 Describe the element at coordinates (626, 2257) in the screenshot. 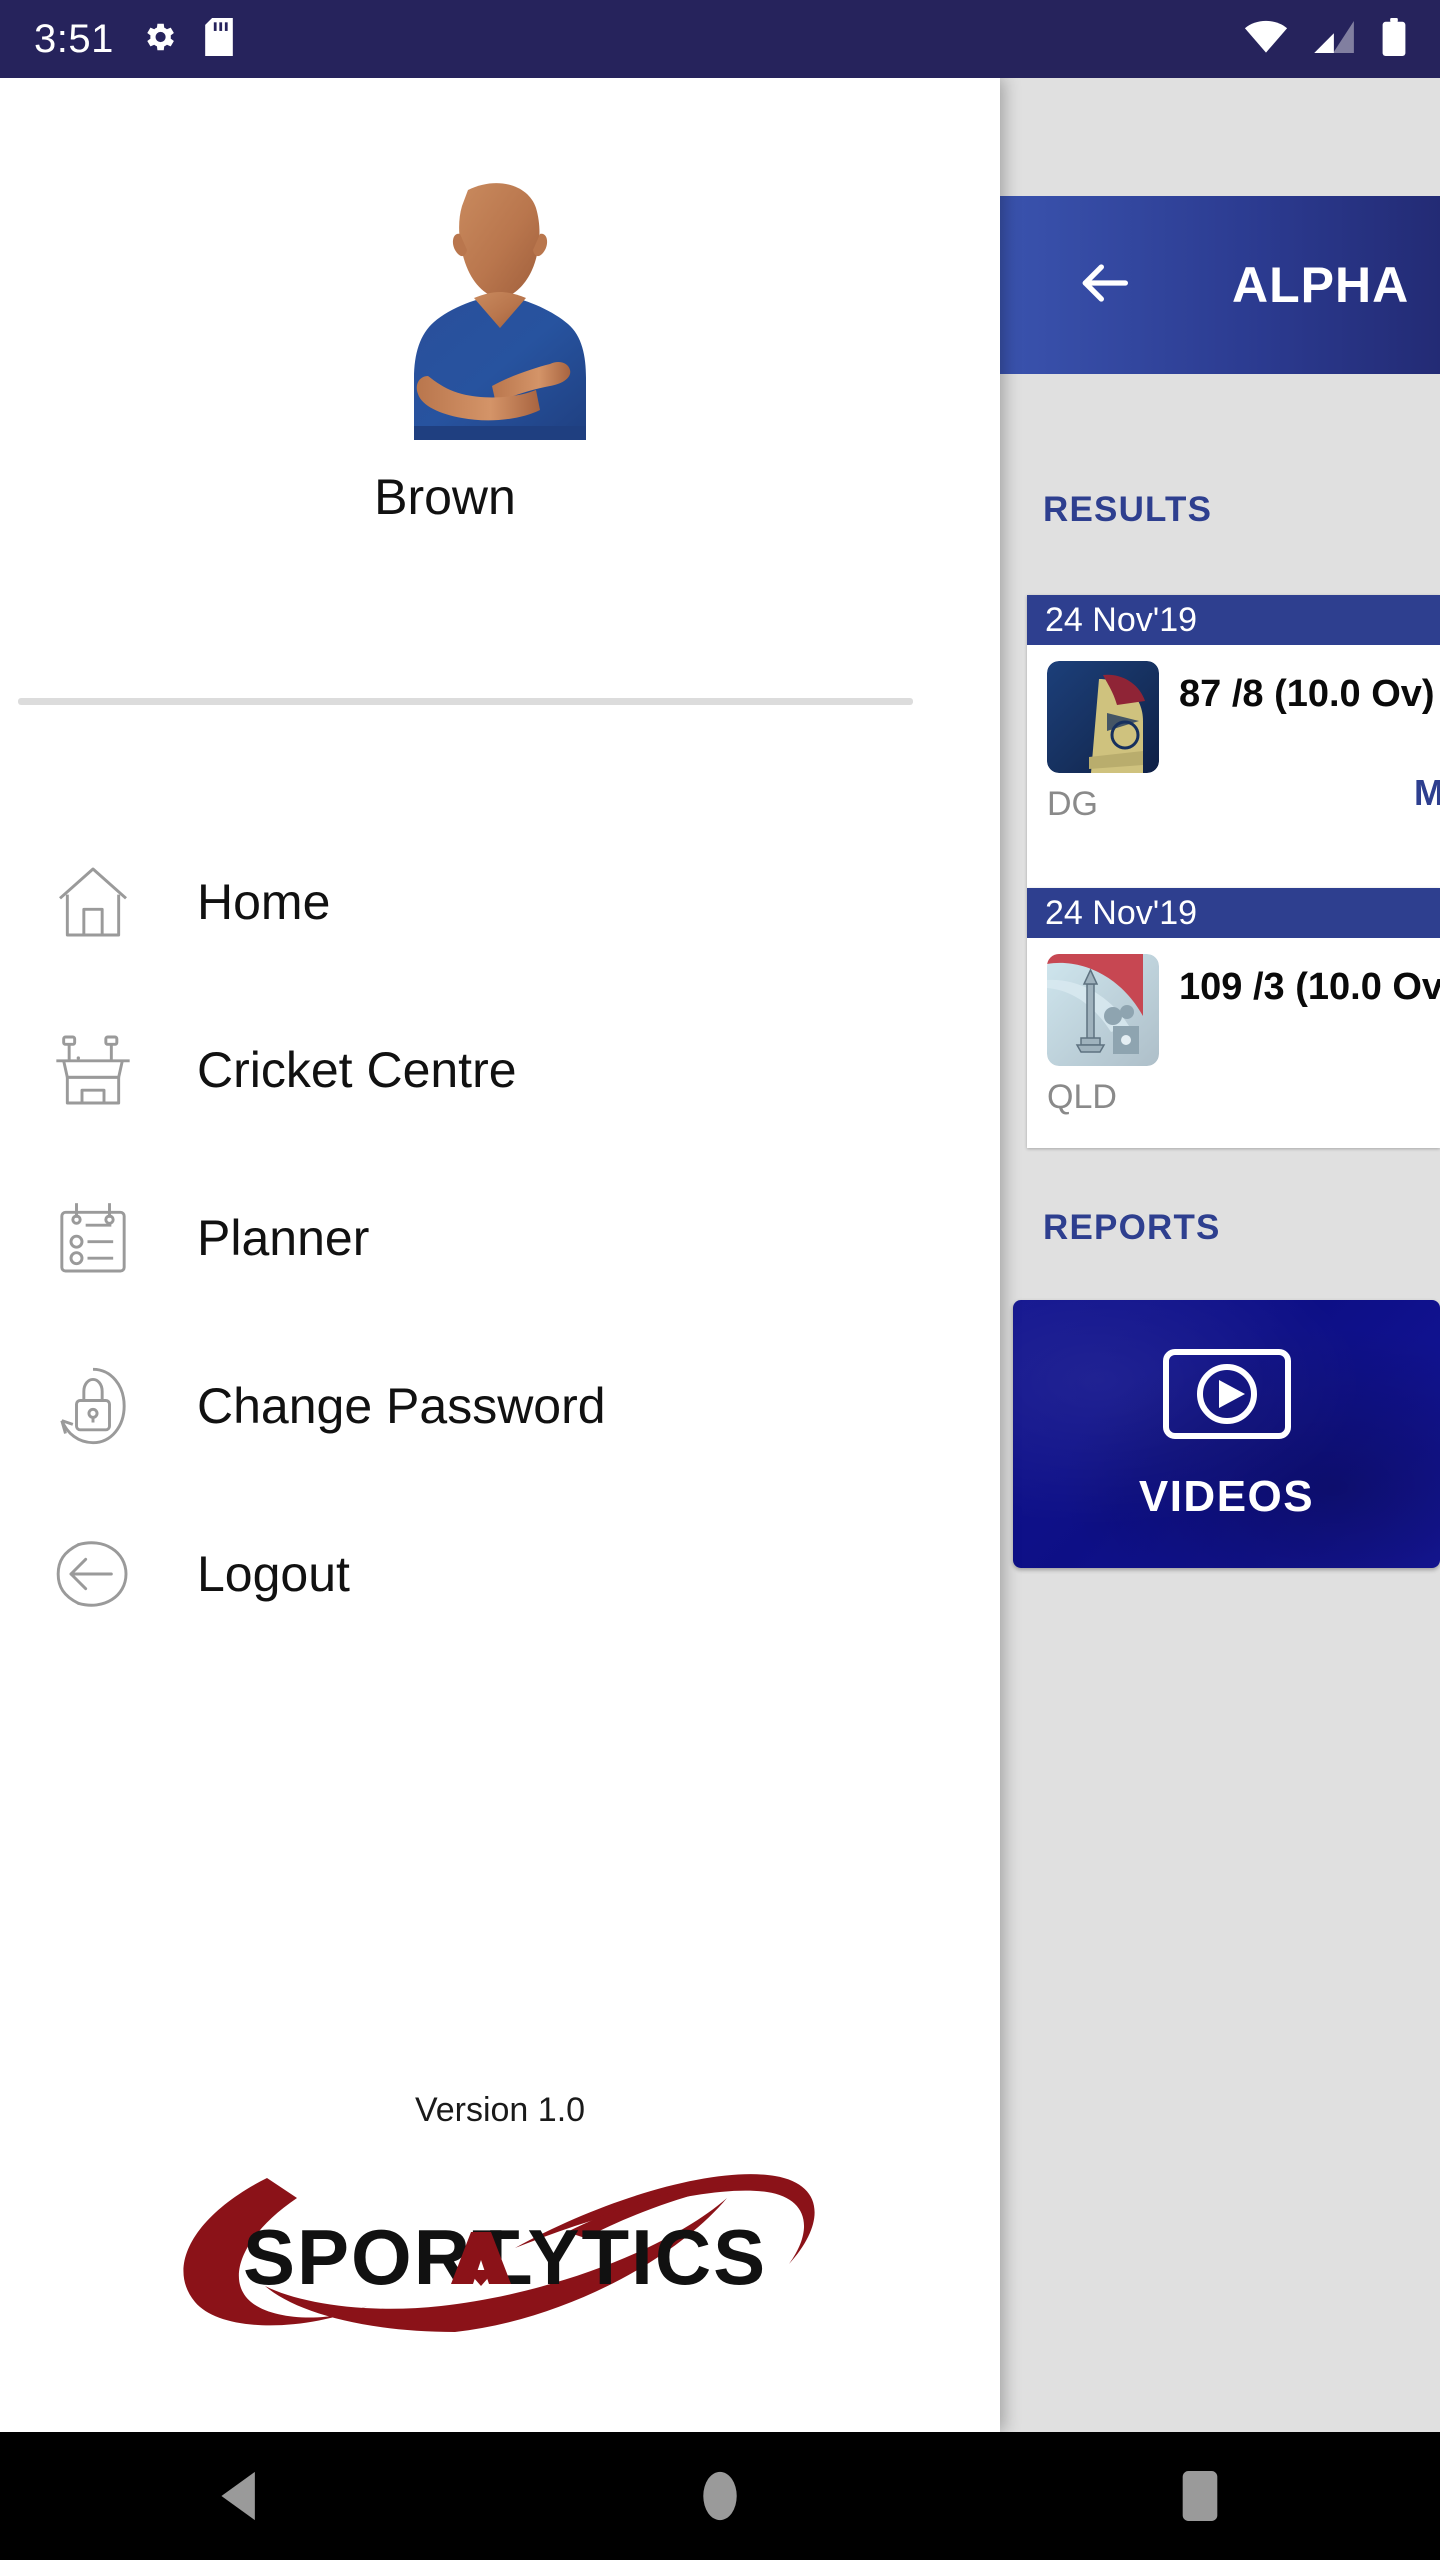

I see `svg-text: LYTICS` at that location.